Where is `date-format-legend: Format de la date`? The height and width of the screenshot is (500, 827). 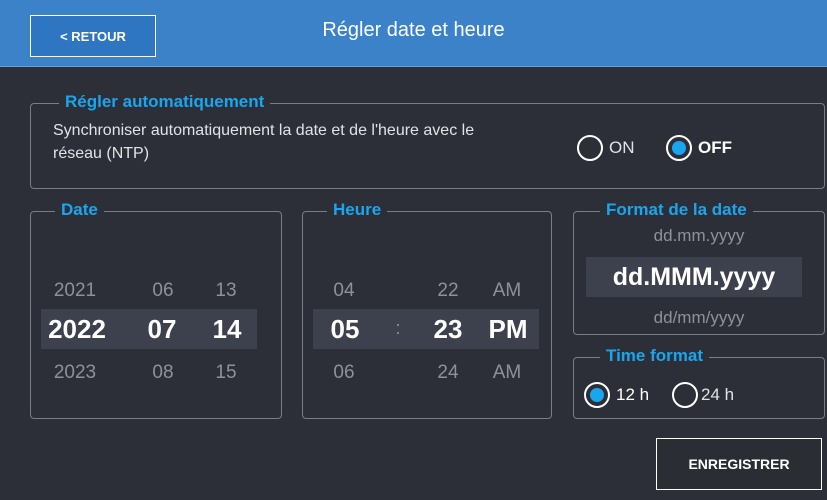 date-format-legend: Format de la date is located at coordinates (676, 210).